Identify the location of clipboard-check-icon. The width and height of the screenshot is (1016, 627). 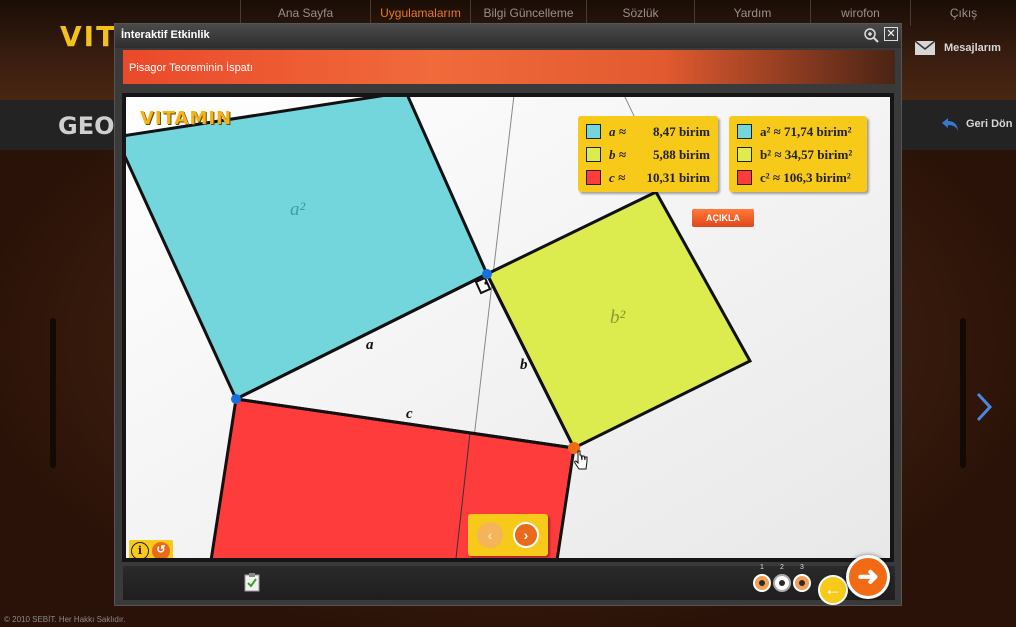
(252, 582).